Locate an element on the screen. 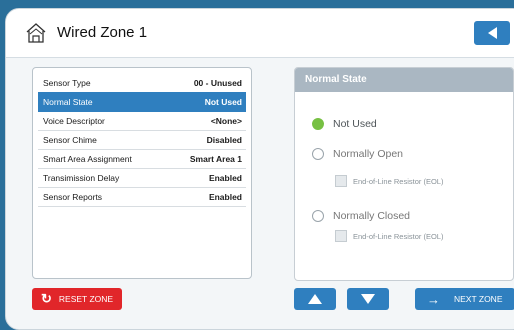  setting-label: Voice Descriptor is located at coordinates (74, 121).